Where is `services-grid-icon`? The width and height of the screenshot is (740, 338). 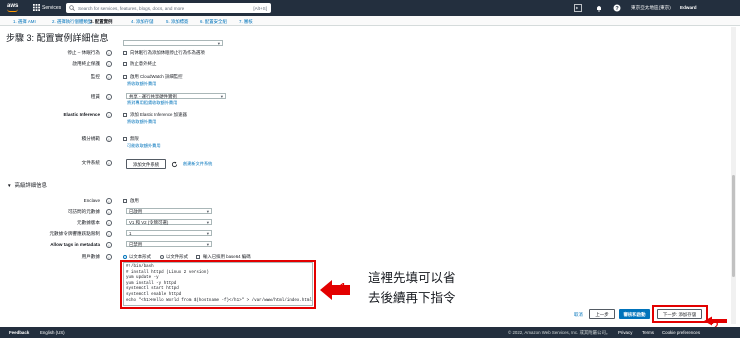 services-grid-icon is located at coordinates (36, 7).